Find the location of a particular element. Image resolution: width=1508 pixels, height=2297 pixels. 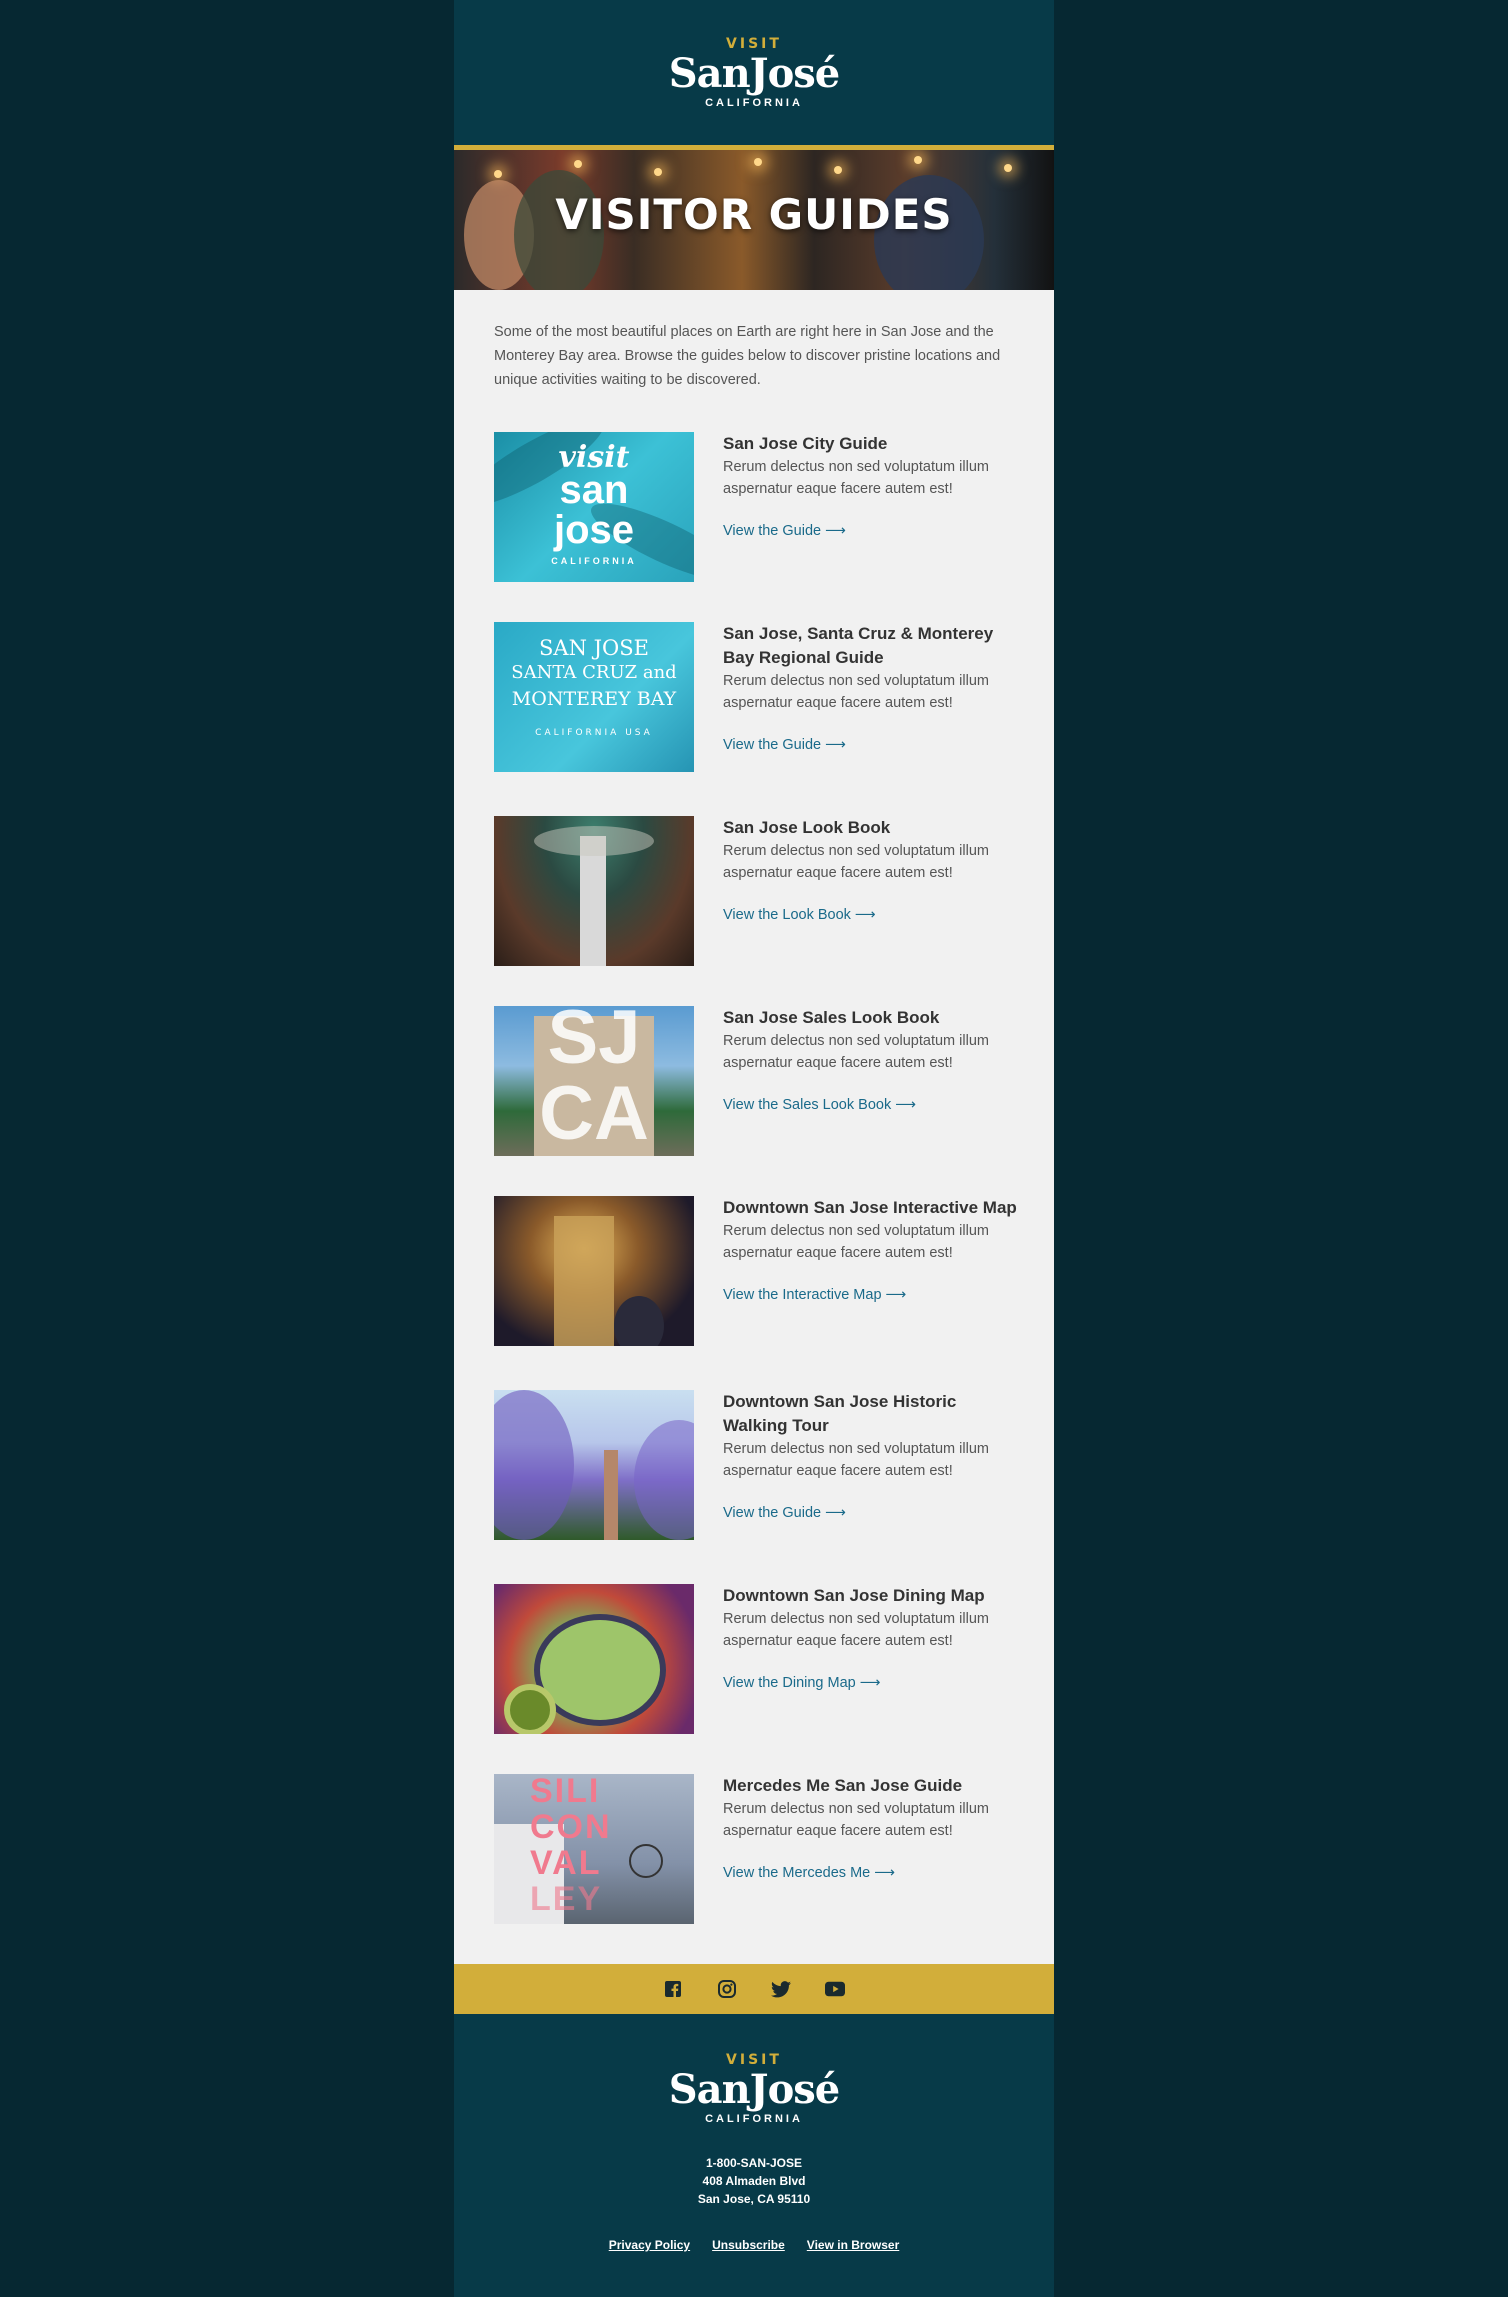

guide-link-label: View the Interactive Map is located at coordinates (802, 1295).